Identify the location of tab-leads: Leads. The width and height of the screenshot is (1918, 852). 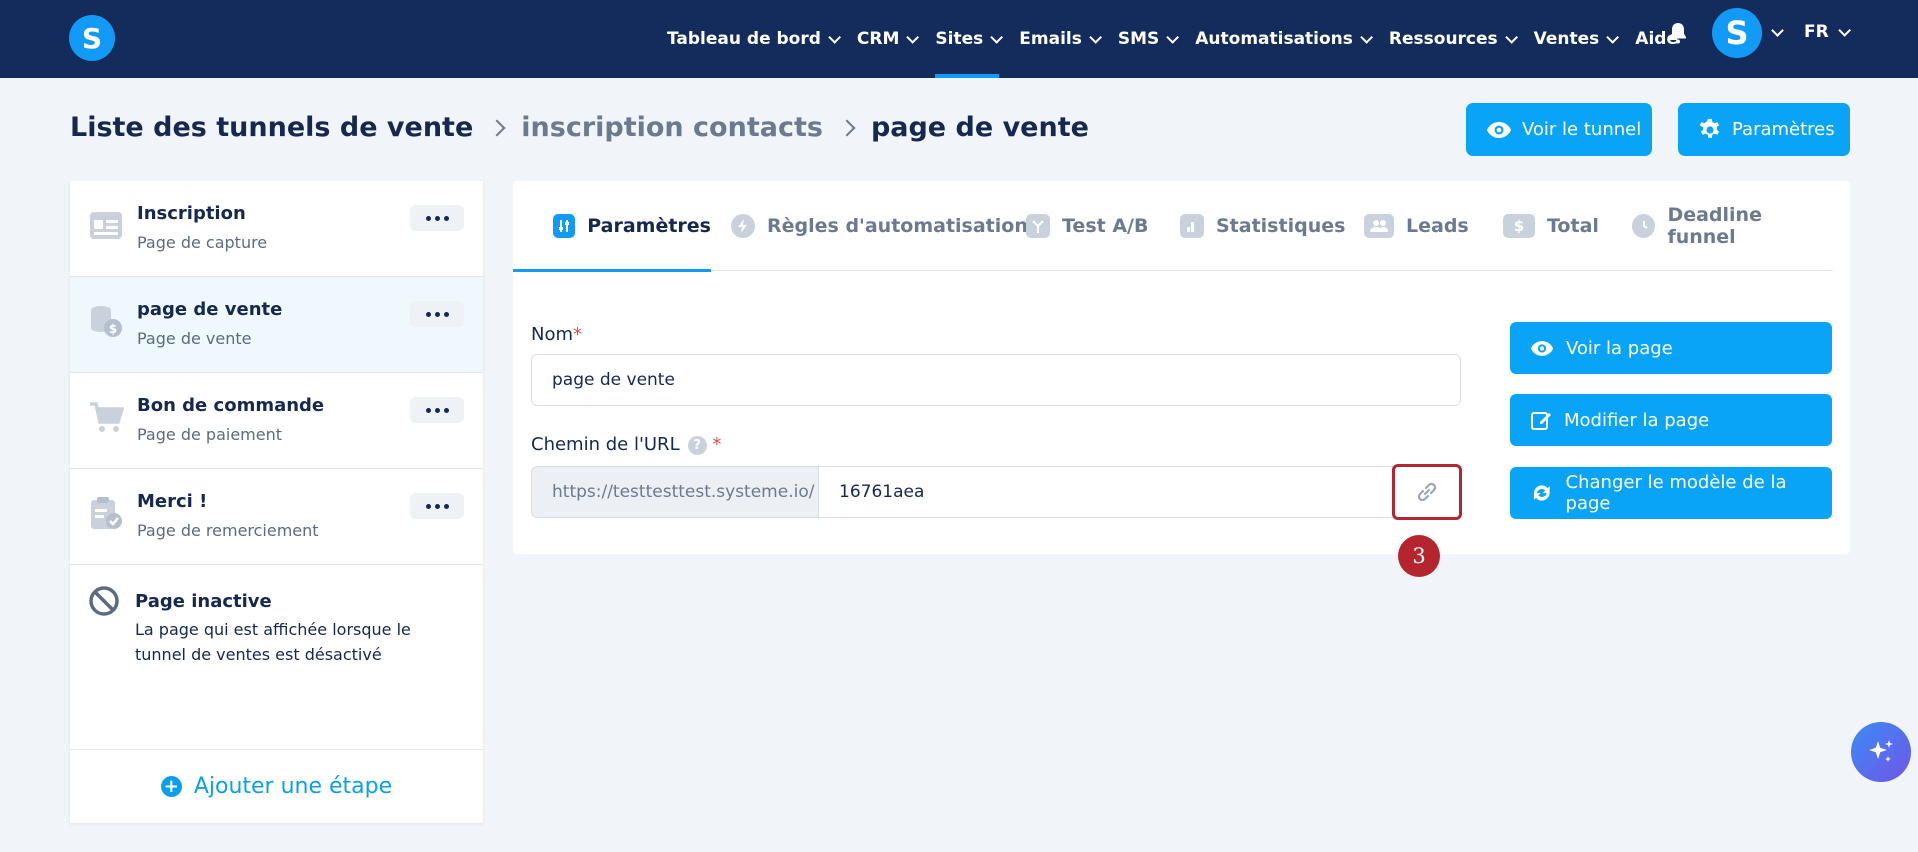
(1416, 226).